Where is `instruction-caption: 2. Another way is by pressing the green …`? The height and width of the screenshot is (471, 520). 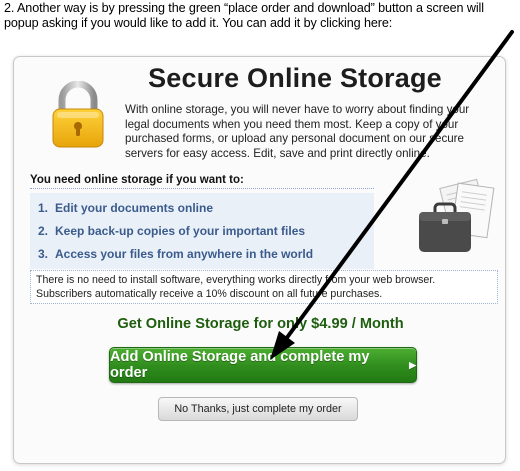
instruction-caption: 2. Another way is by pressing the green … is located at coordinates (244, 15).